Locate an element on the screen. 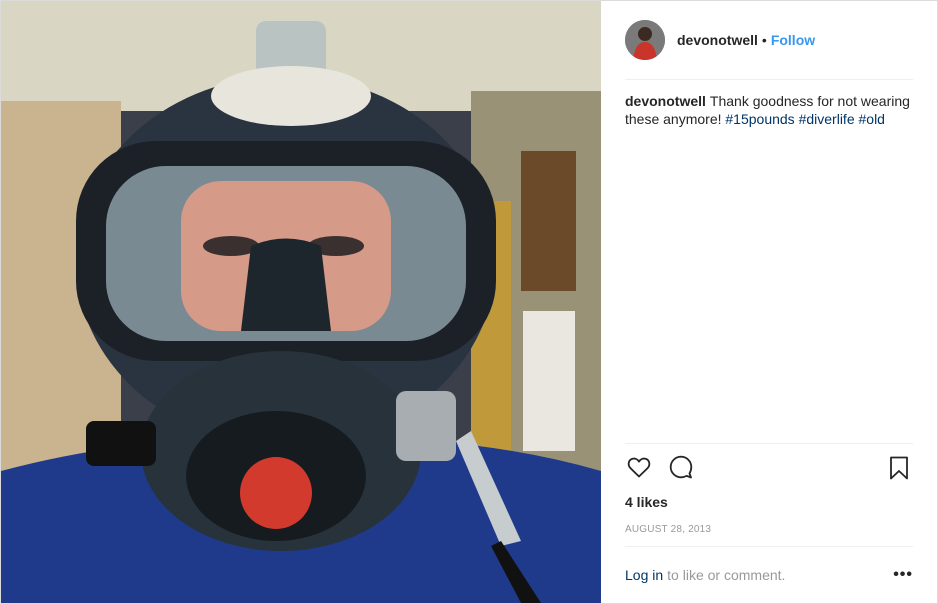 Image resolution: width=938 pixels, height=604 pixels. login-prompt: Log in to like or comment. ••• is located at coordinates (769, 574).